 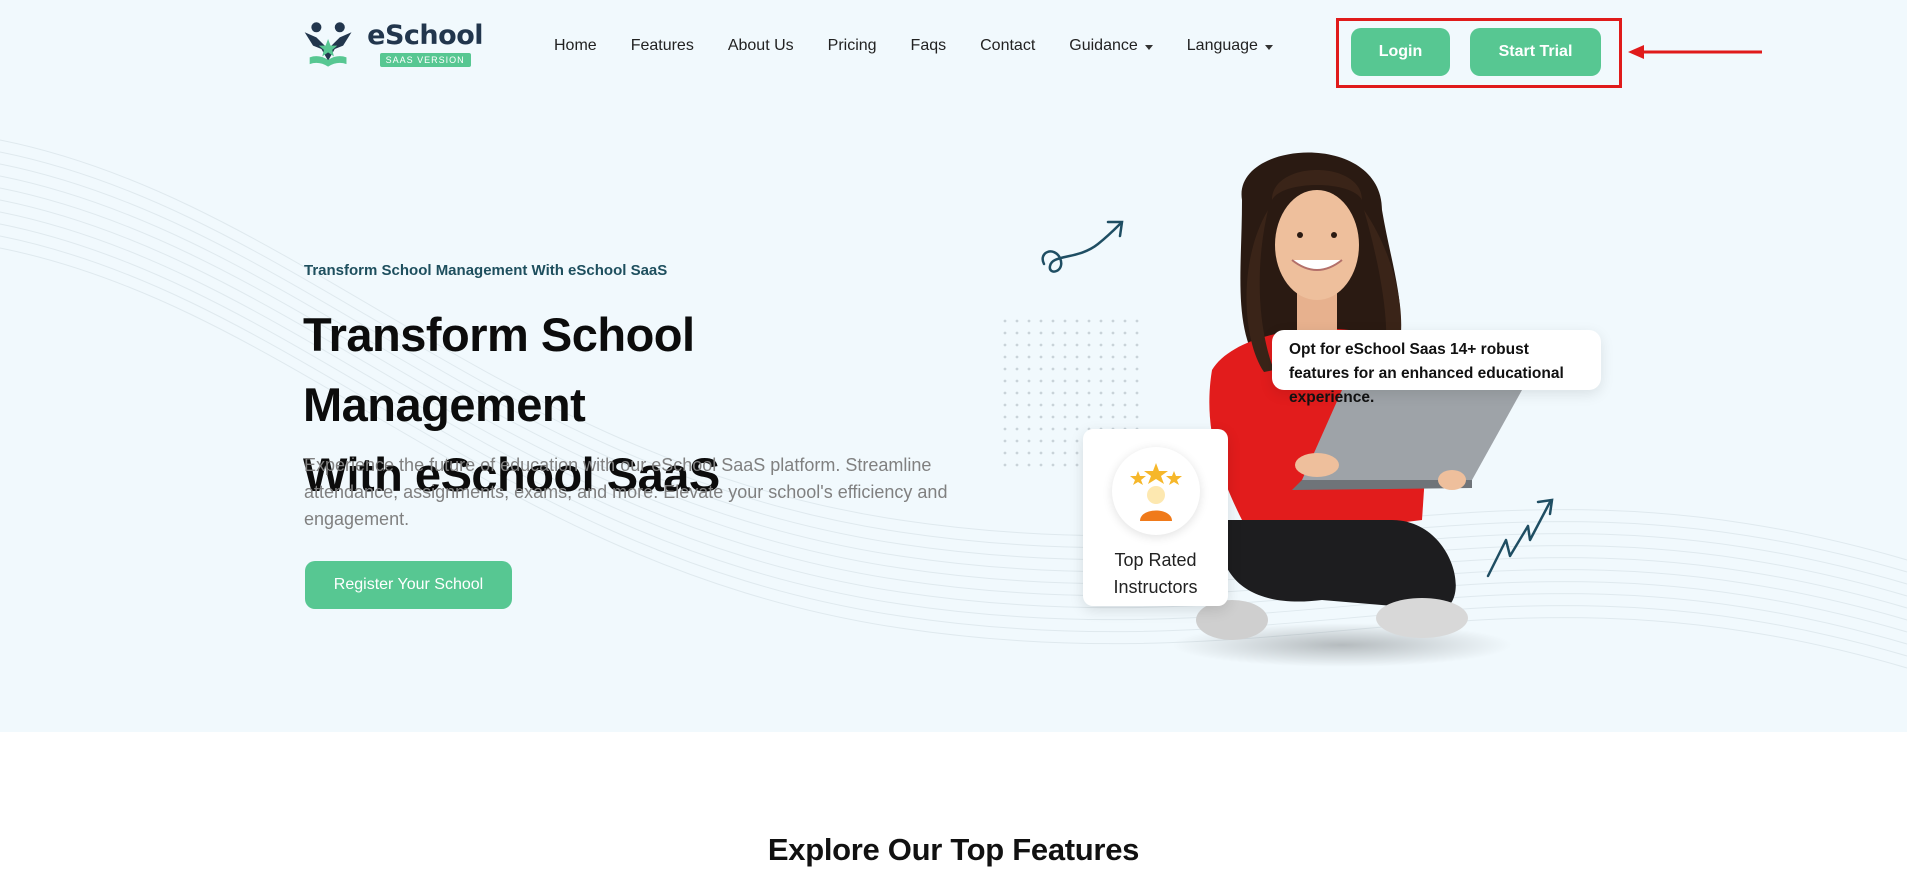 I want to click on nav-faqs-label: Faqs, so click(x=928, y=45).